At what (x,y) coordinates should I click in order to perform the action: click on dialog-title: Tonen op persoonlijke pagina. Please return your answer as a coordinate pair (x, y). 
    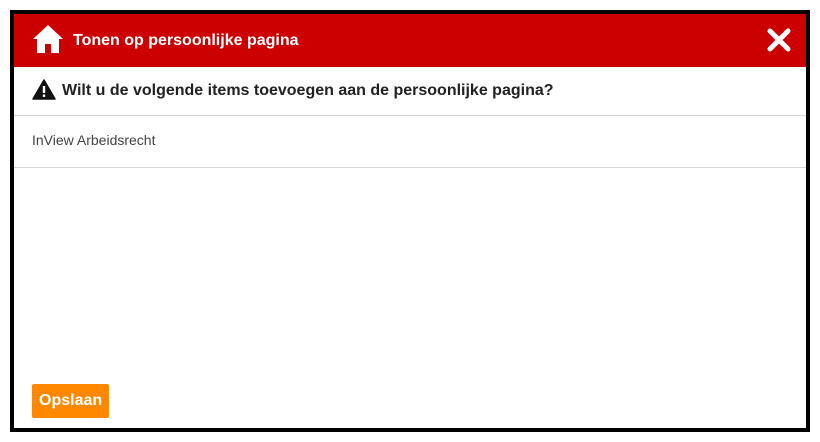
    Looking at the image, I should click on (186, 40).